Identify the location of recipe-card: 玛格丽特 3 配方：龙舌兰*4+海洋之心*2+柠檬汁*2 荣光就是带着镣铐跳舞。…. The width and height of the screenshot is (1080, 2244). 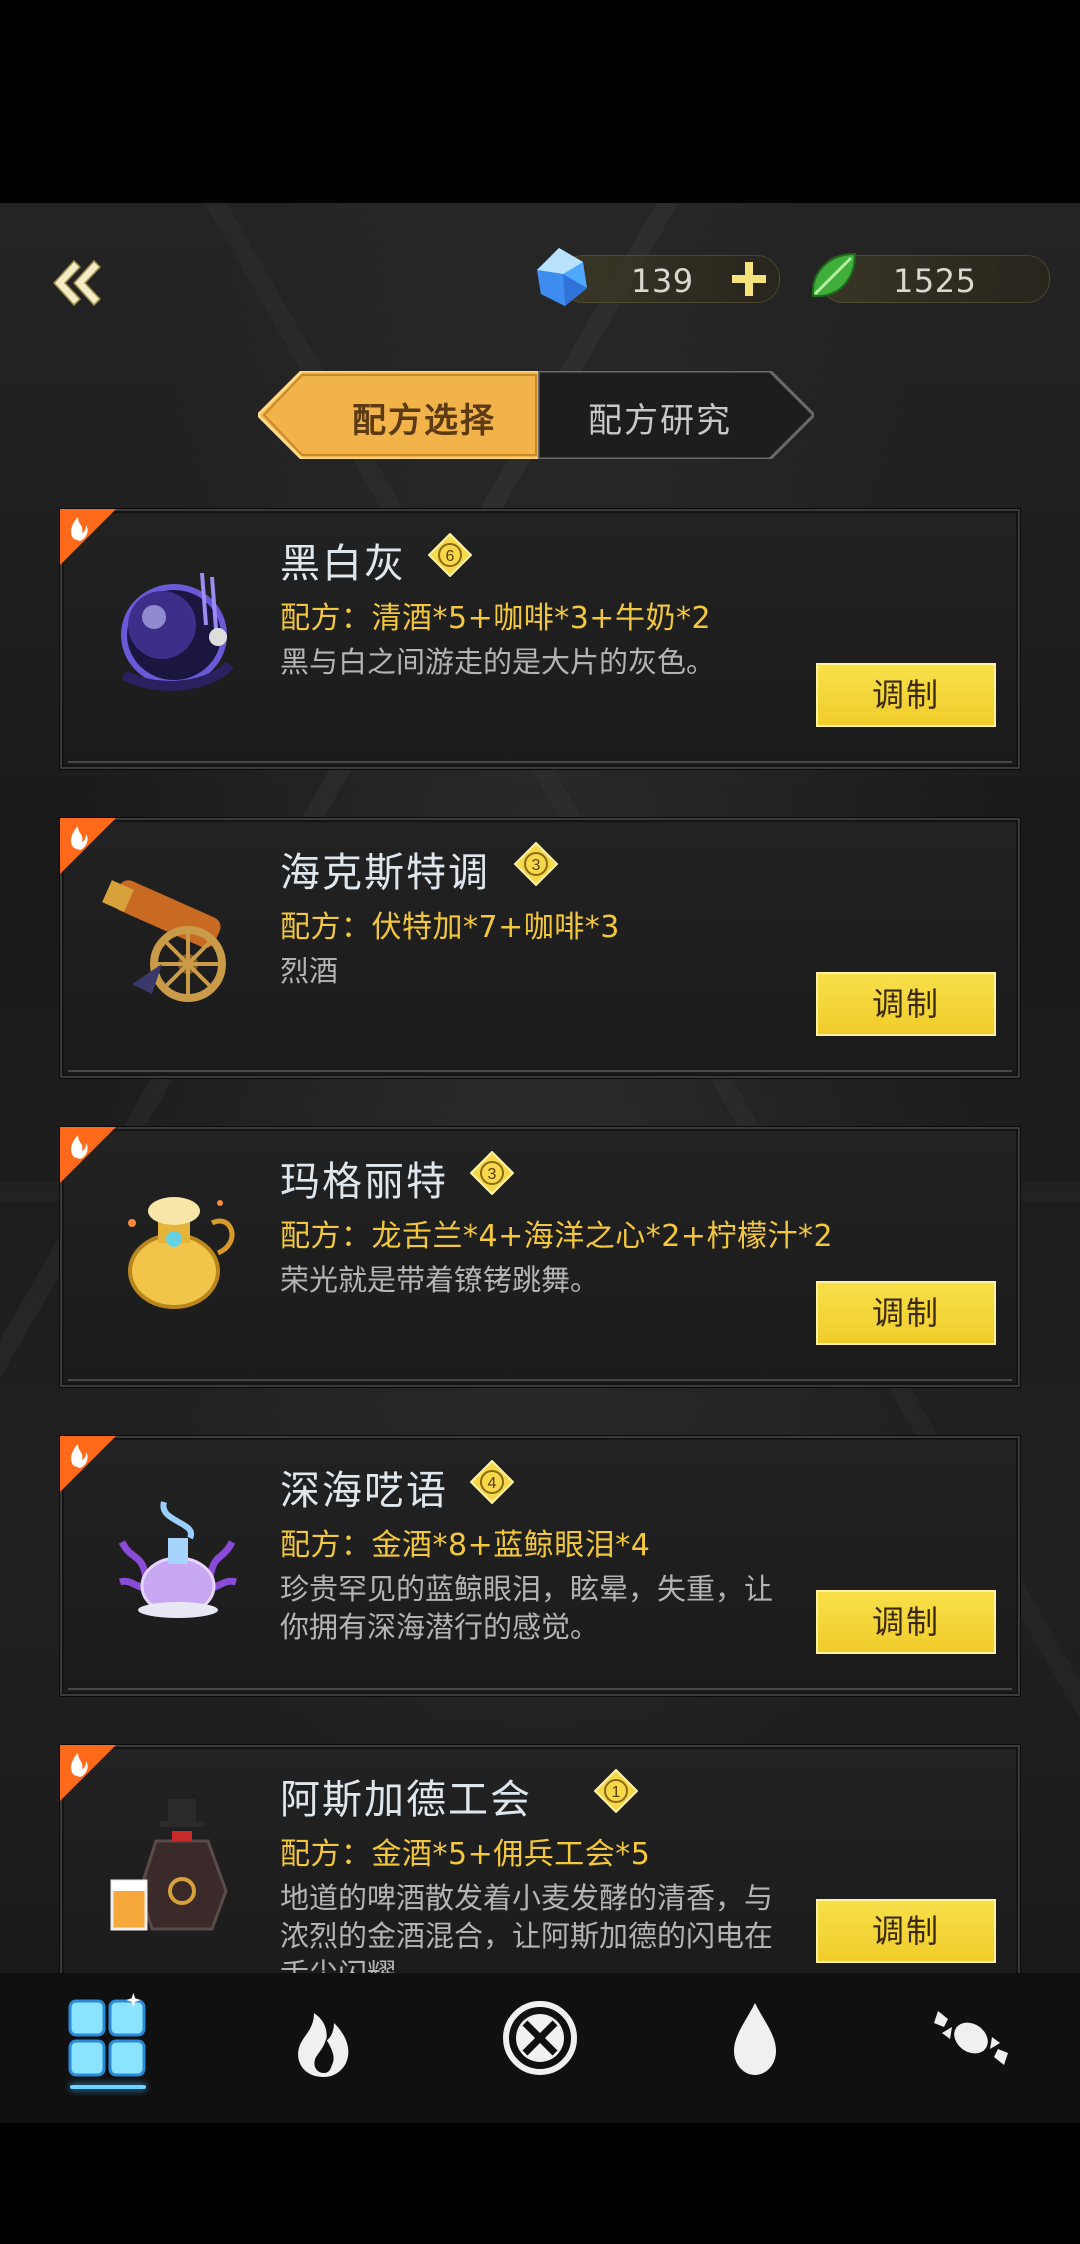
(540, 1257).